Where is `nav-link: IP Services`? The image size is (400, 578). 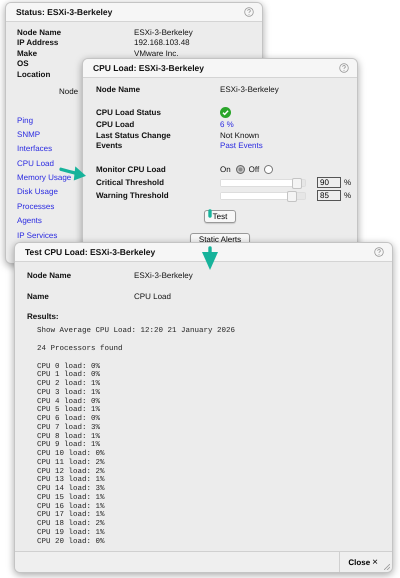
nav-link: IP Services is located at coordinates (37, 236).